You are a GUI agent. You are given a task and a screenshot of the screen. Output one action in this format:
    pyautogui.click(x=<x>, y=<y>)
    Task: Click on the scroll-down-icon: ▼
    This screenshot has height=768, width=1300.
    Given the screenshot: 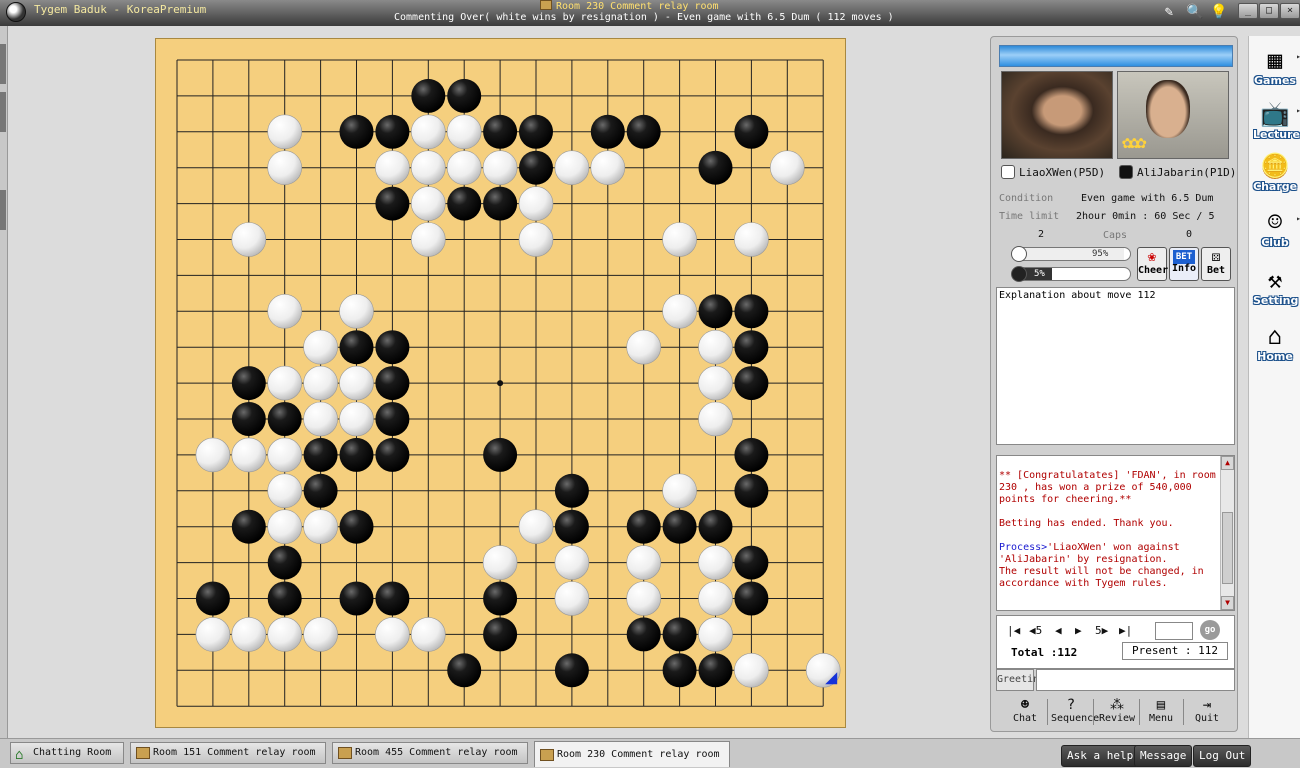 What is the action you would take?
    pyautogui.click(x=1227, y=603)
    